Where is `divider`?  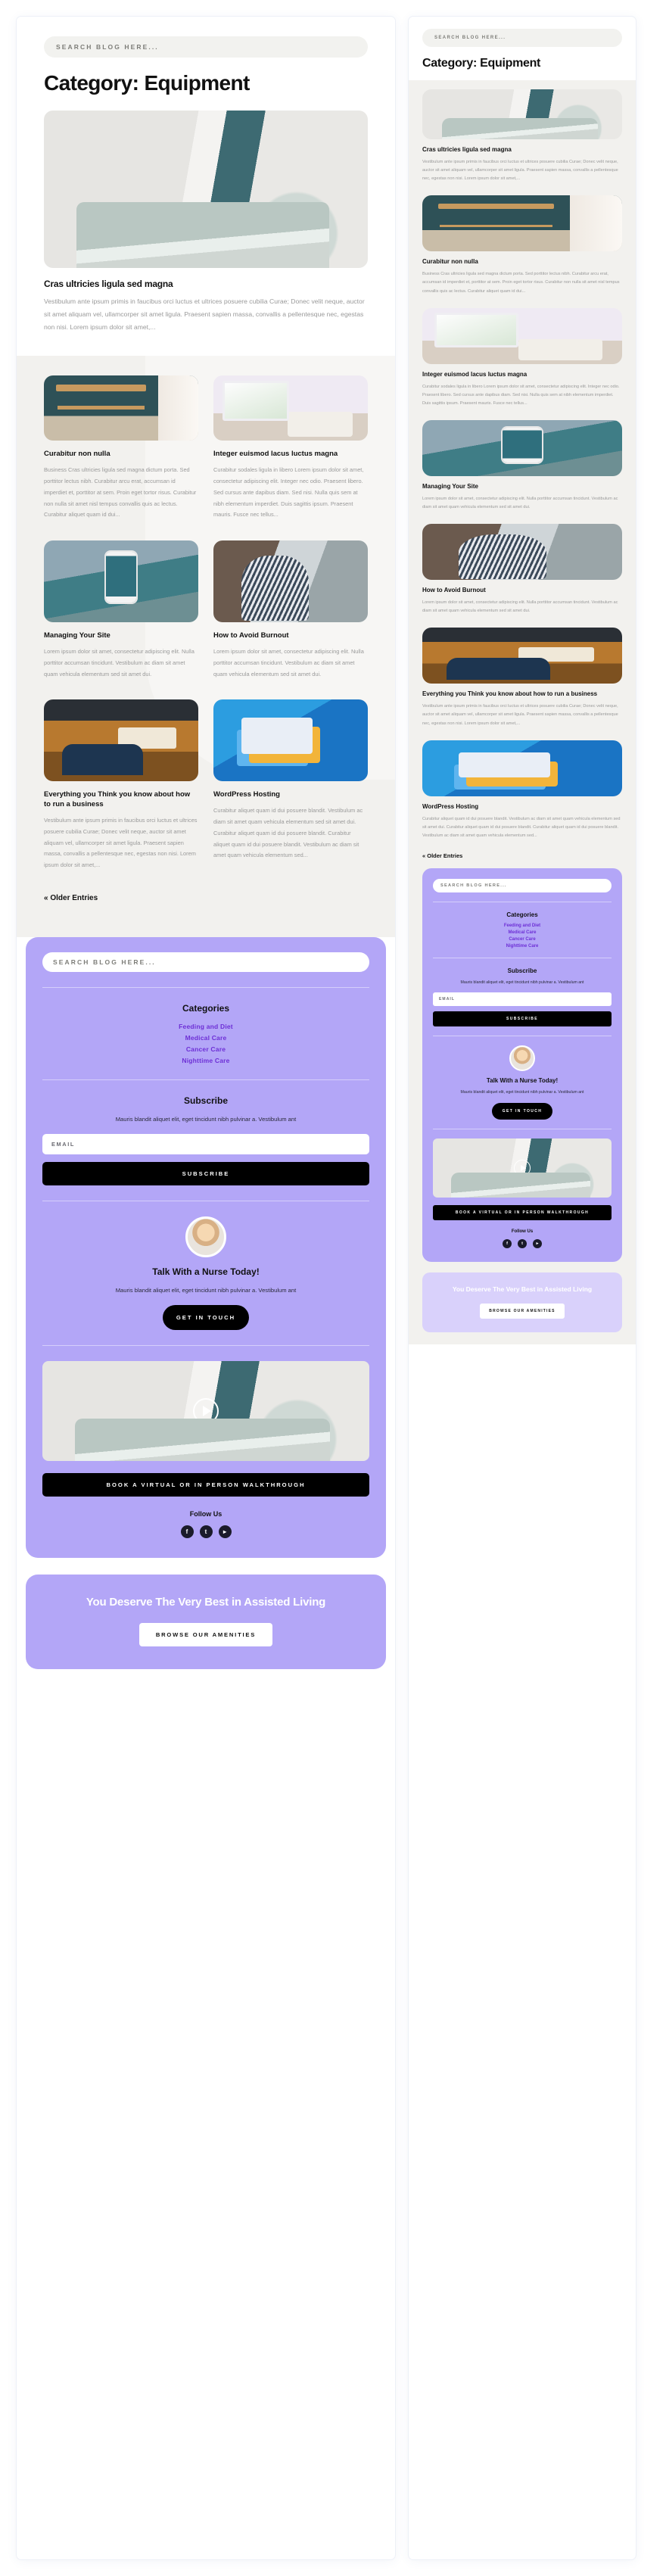
divider is located at coordinates (205, 1080).